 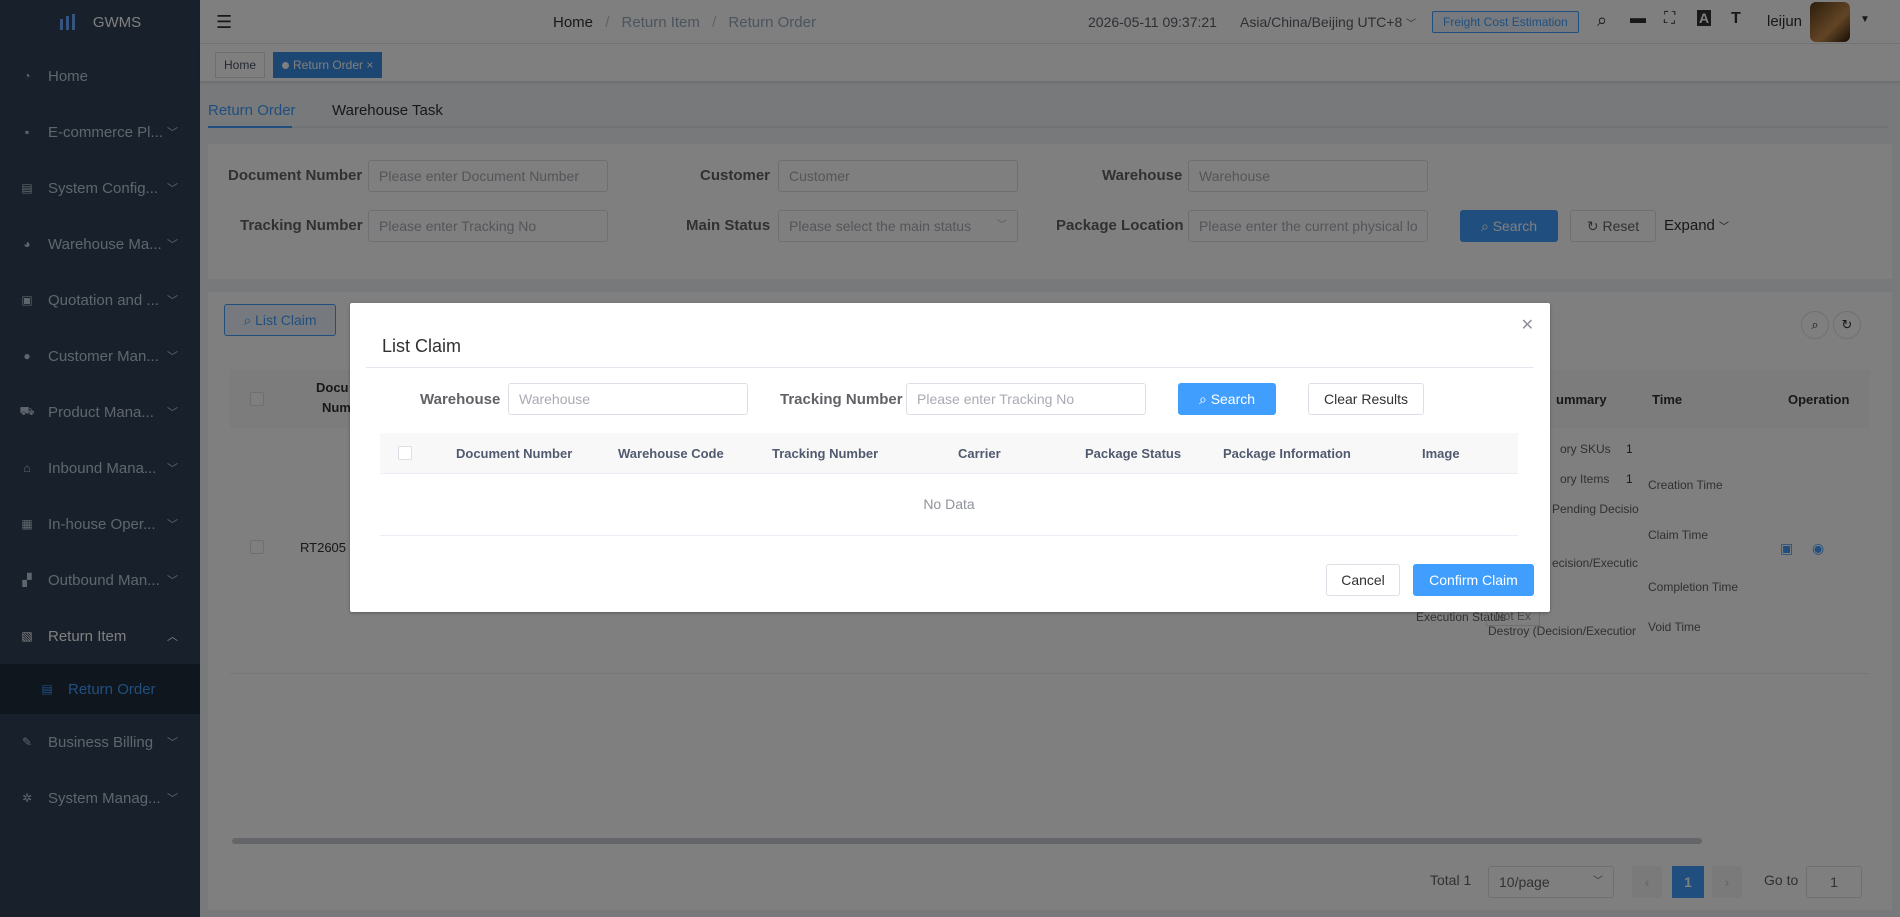 I want to click on col-warehouse-code: Warehouse Code, so click(x=671, y=453).